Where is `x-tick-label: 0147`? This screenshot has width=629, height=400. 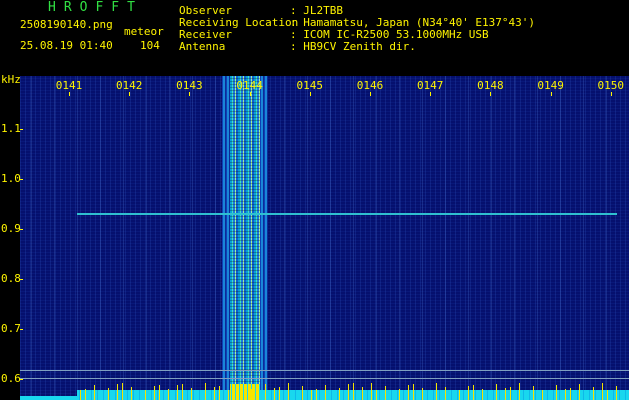 x-tick-label: 0147 is located at coordinates (430, 85).